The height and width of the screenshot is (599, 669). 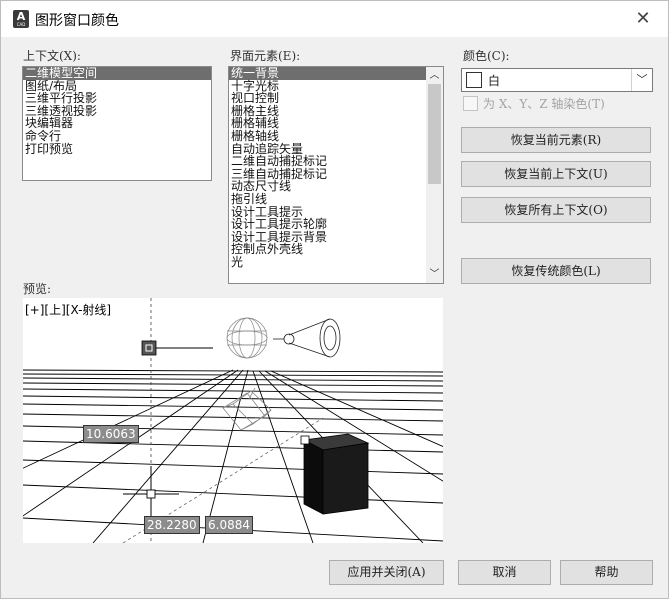 I want to click on apply-and-close-button: 应用并关闭(A), so click(x=386, y=572).